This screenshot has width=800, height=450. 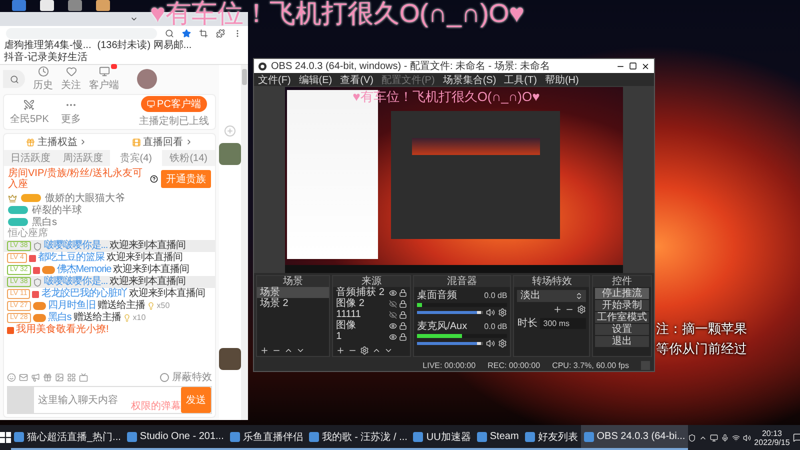 I want to click on crop-icon, so click(x=203, y=33).